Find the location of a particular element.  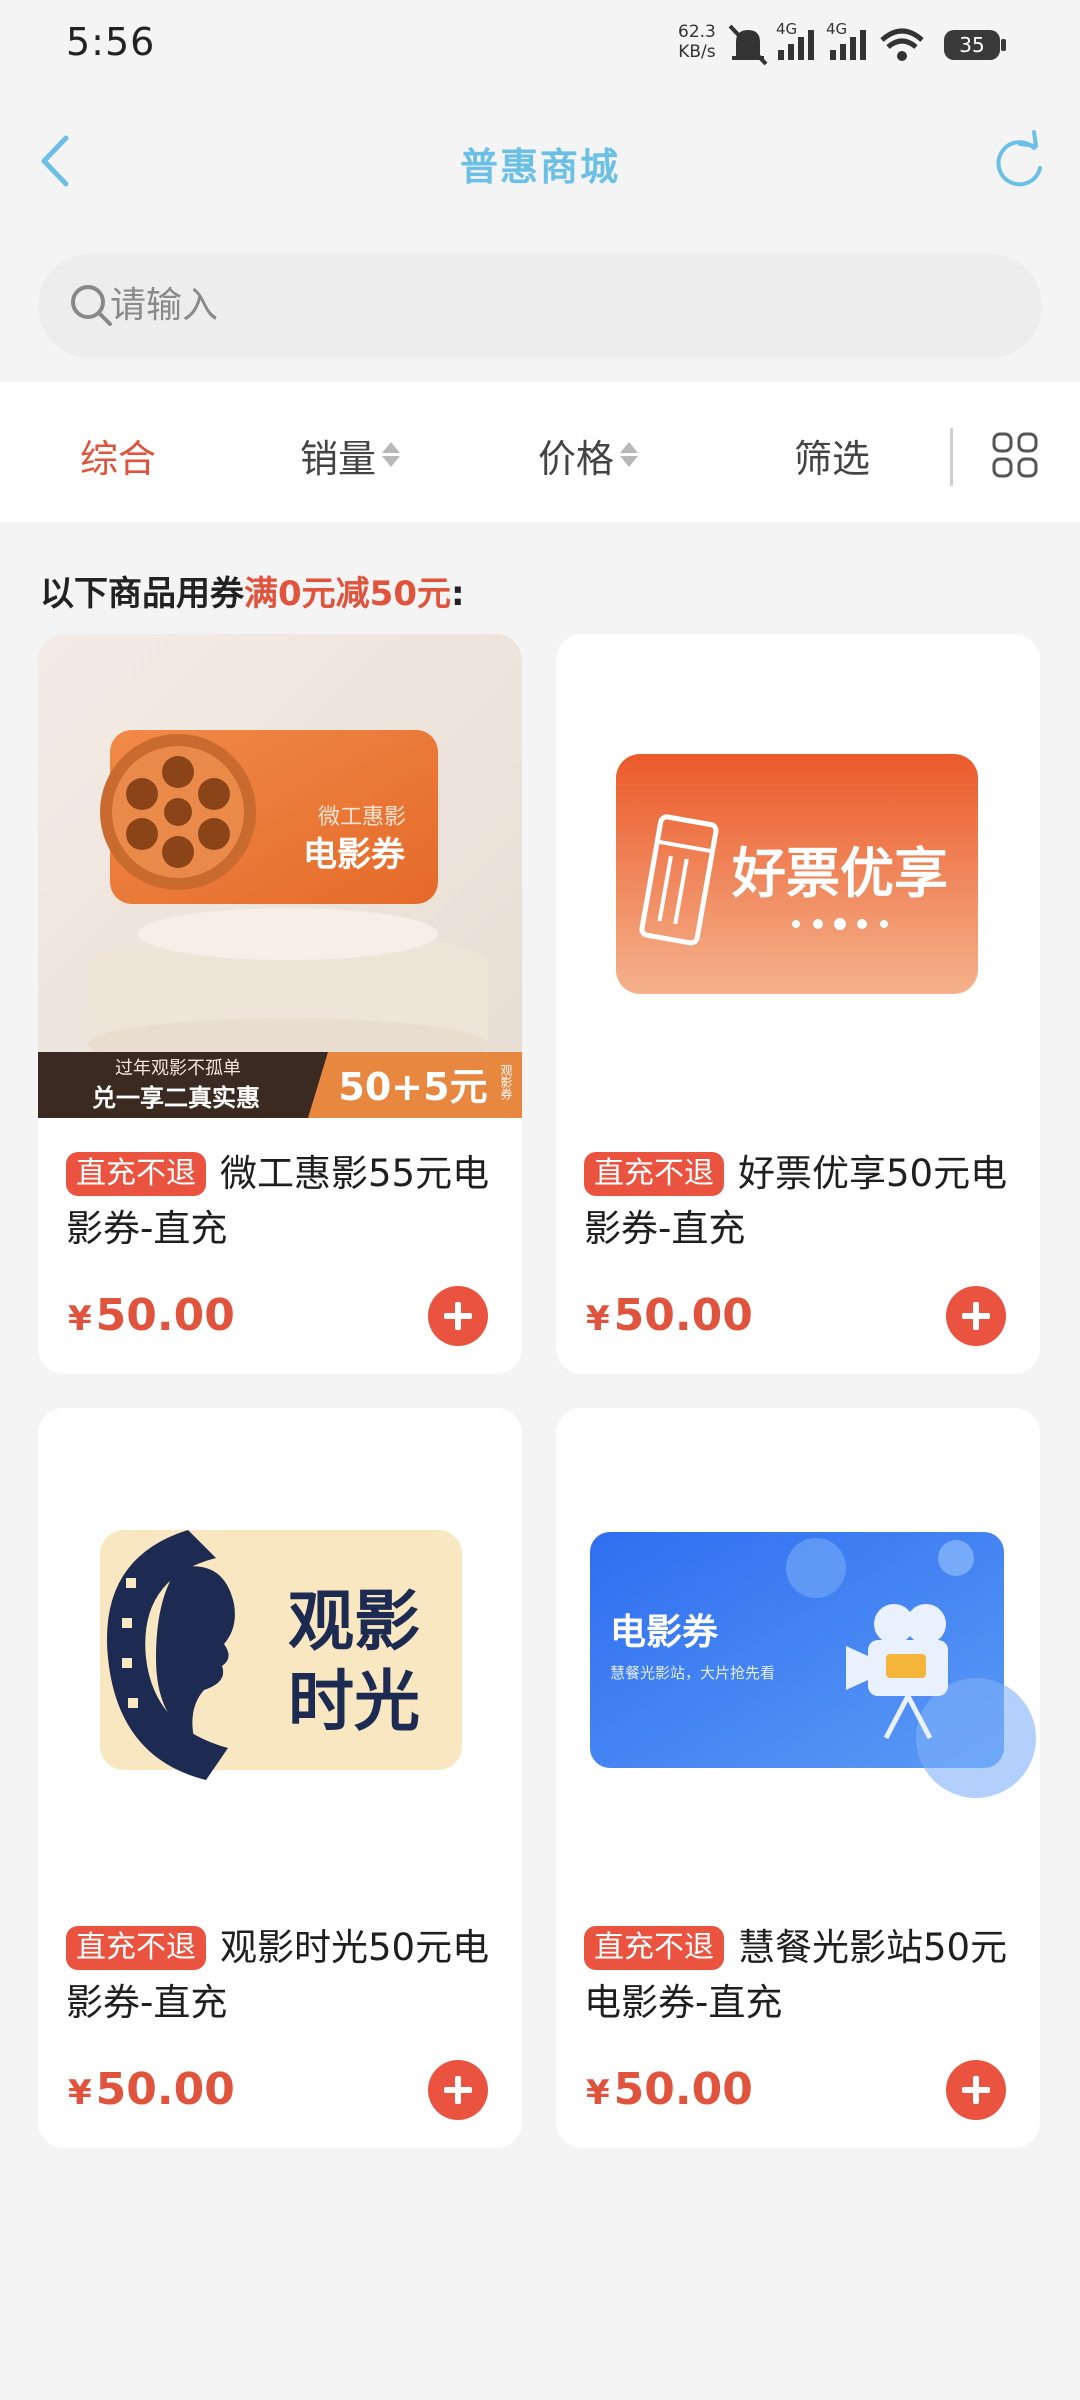

tab-sales-label: 销量 is located at coordinates (338, 458).